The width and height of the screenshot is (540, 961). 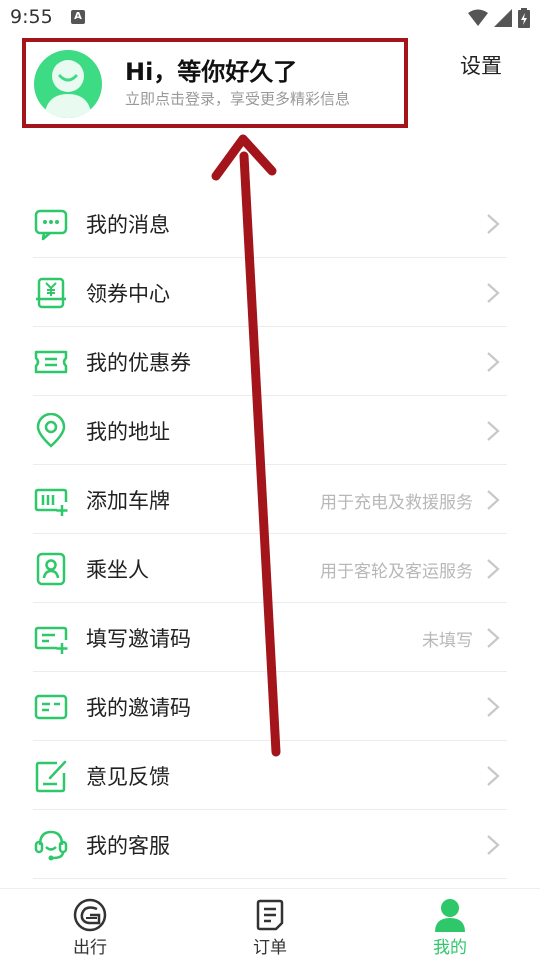 What do you see at coordinates (128, 432) in the screenshot?
I see `menu-item-label: 我的地址` at bounding box center [128, 432].